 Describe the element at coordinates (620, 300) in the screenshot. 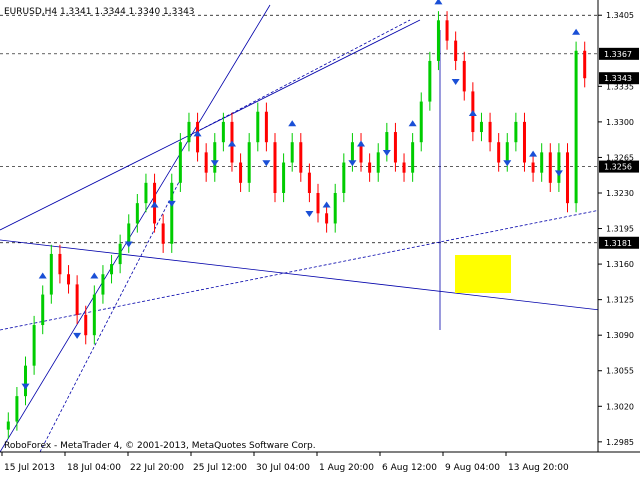

I see `y-tick-label: 1.3125` at that location.